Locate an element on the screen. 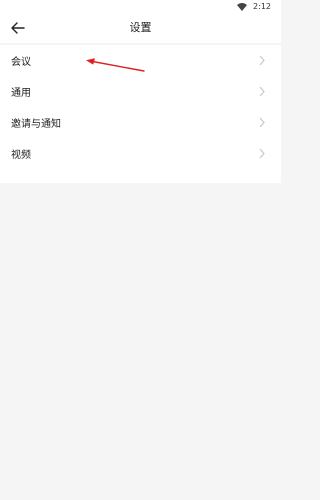  settings-item-label: 邀请与通知 is located at coordinates (36, 124).